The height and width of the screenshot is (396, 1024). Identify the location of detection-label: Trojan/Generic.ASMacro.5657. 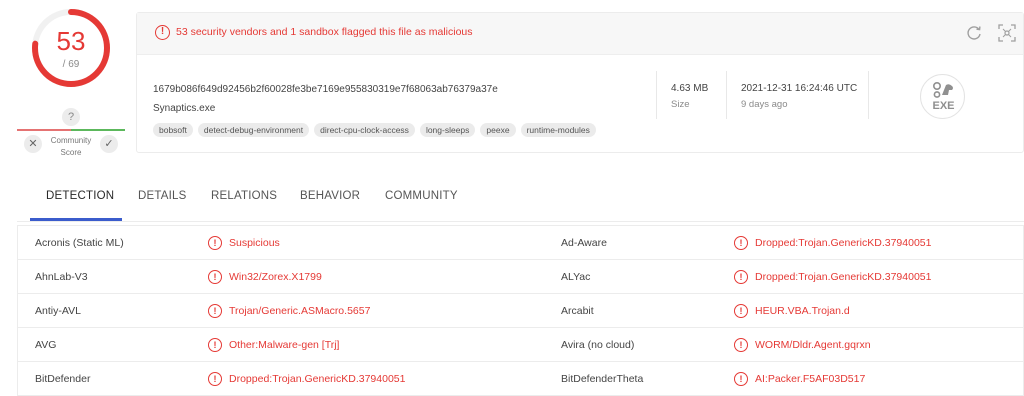
(300, 311).